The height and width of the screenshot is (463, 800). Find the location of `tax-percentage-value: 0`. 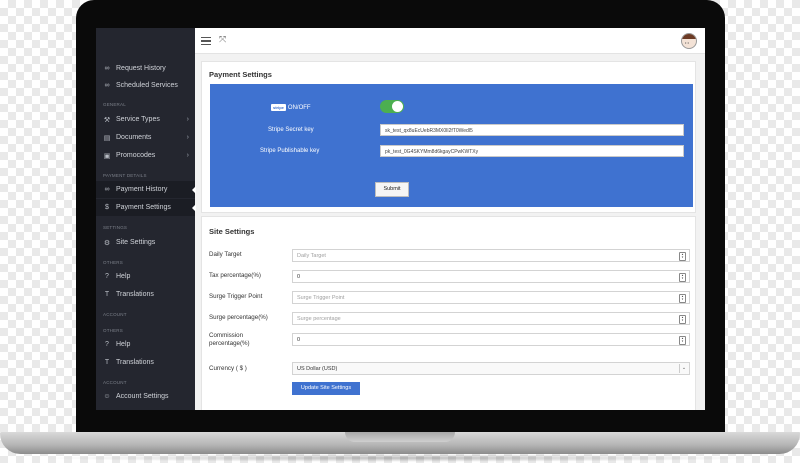

tax-percentage-value: 0 is located at coordinates (299, 277).